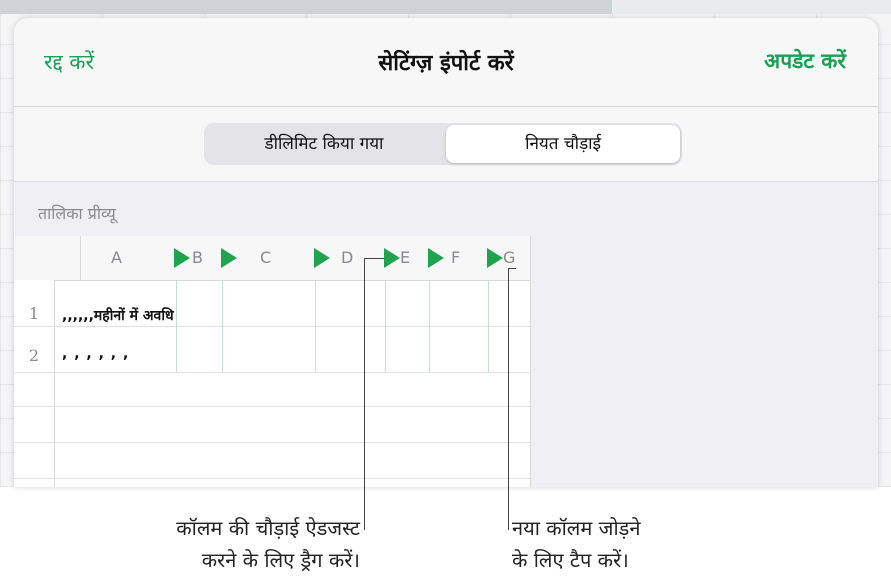  What do you see at coordinates (197, 257) in the screenshot?
I see `column-label-b: B` at bounding box center [197, 257].